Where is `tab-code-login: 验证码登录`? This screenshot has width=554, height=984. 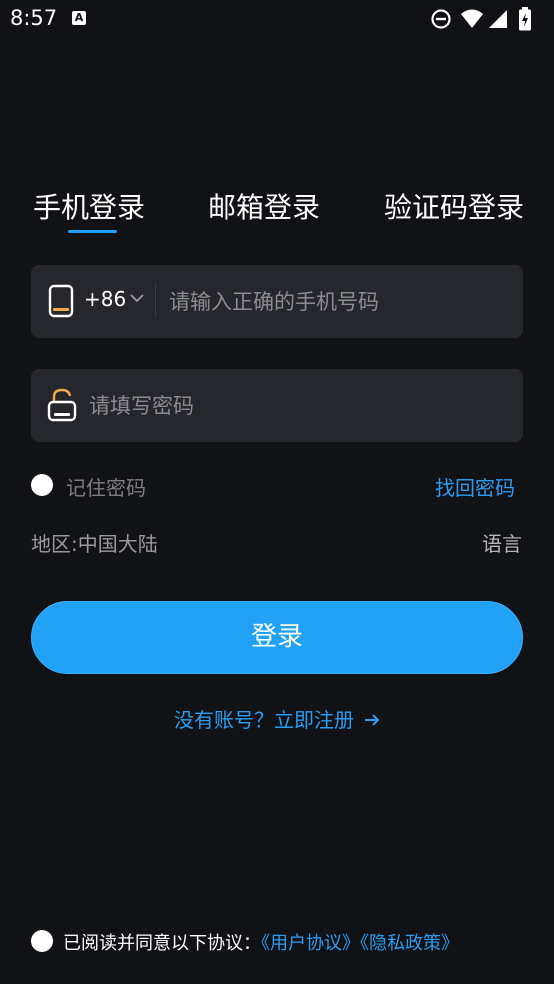
tab-code-login: 验证码登录 is located at coordinates (454, 206).